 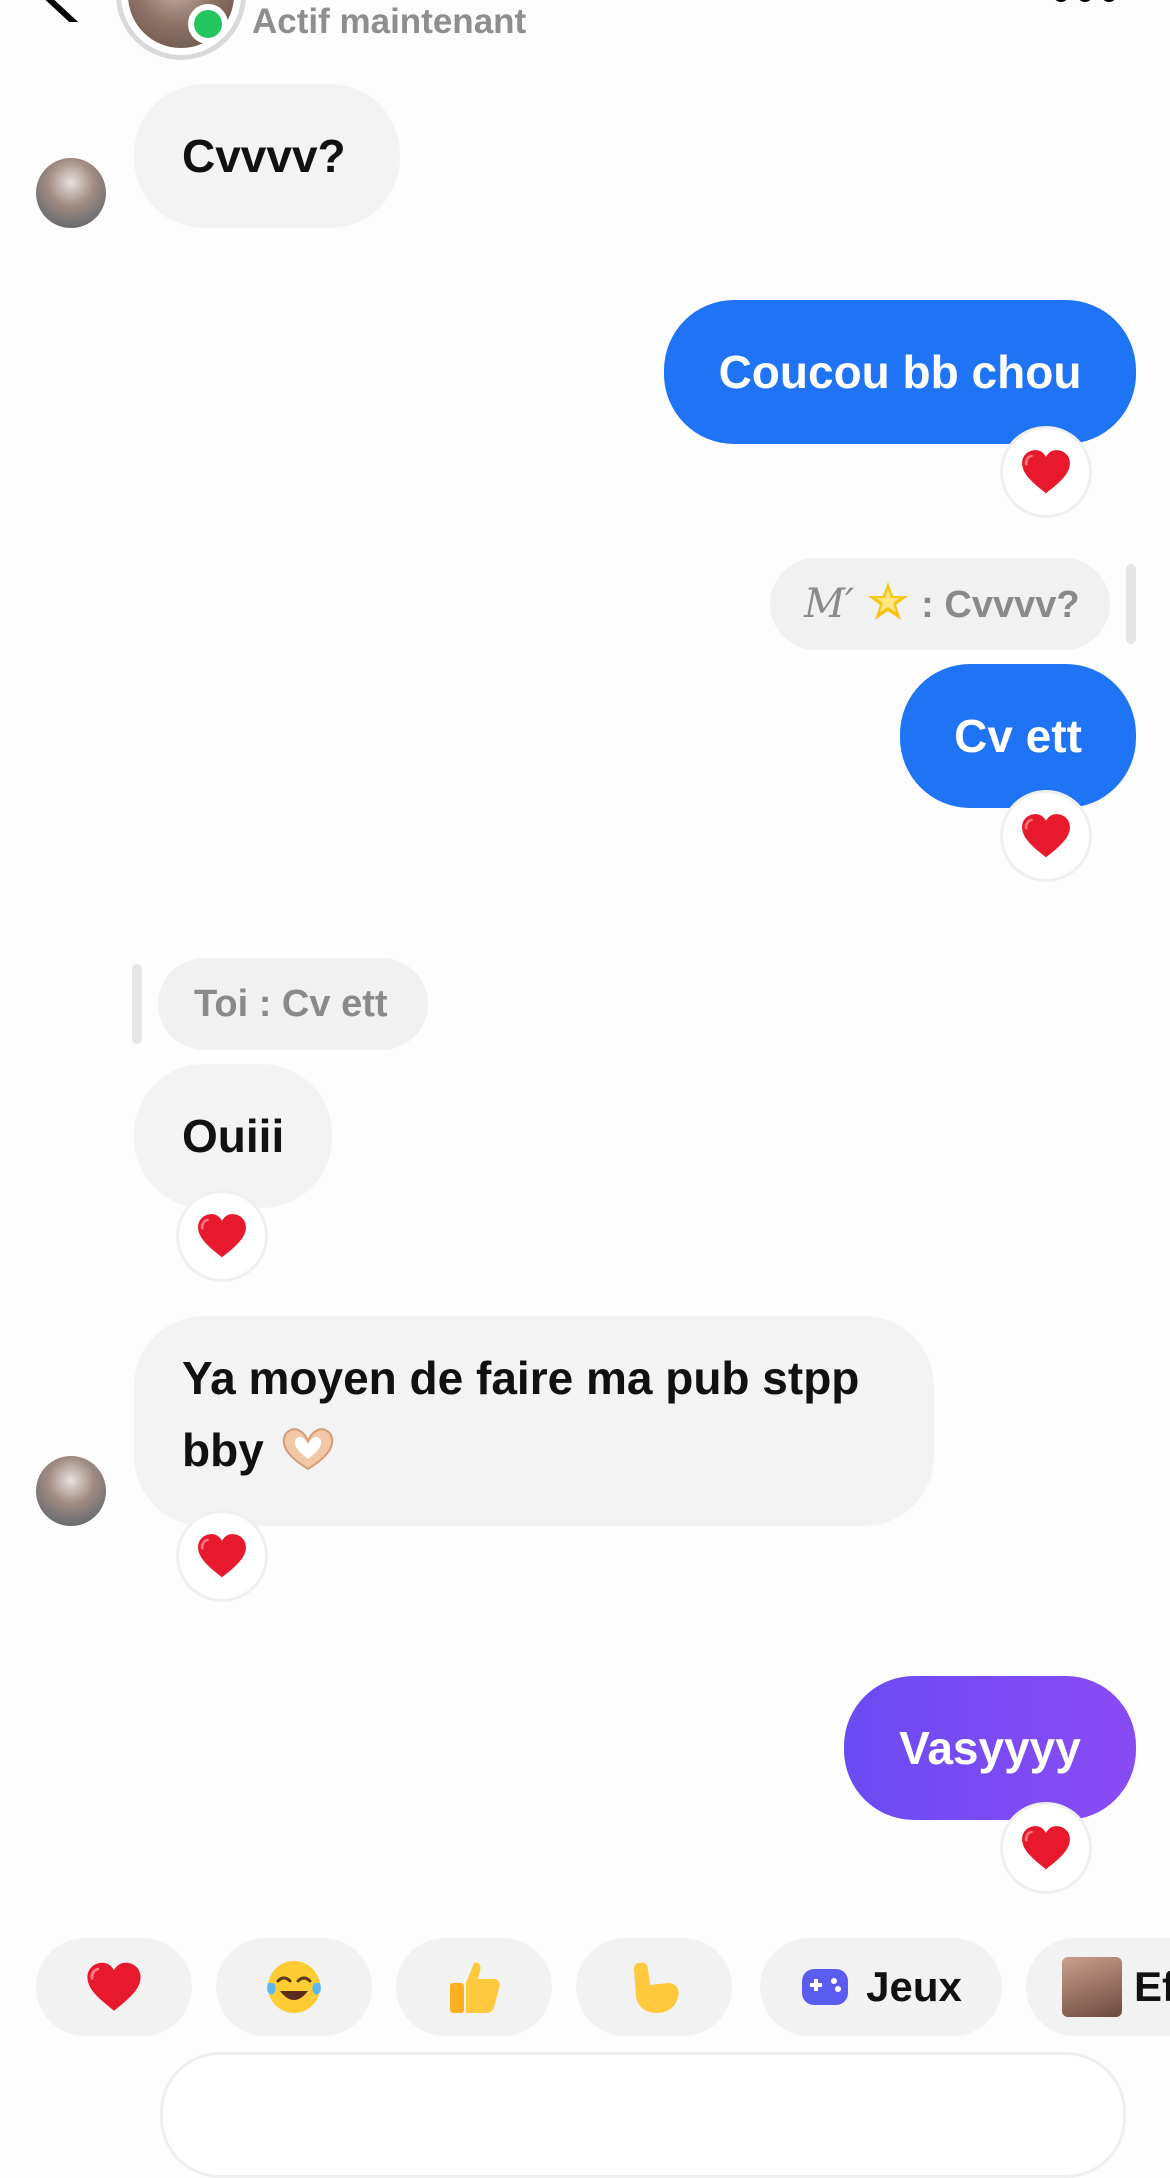 I want to click on quick-reply-thumbs-up, so click(x=474, y=1987).